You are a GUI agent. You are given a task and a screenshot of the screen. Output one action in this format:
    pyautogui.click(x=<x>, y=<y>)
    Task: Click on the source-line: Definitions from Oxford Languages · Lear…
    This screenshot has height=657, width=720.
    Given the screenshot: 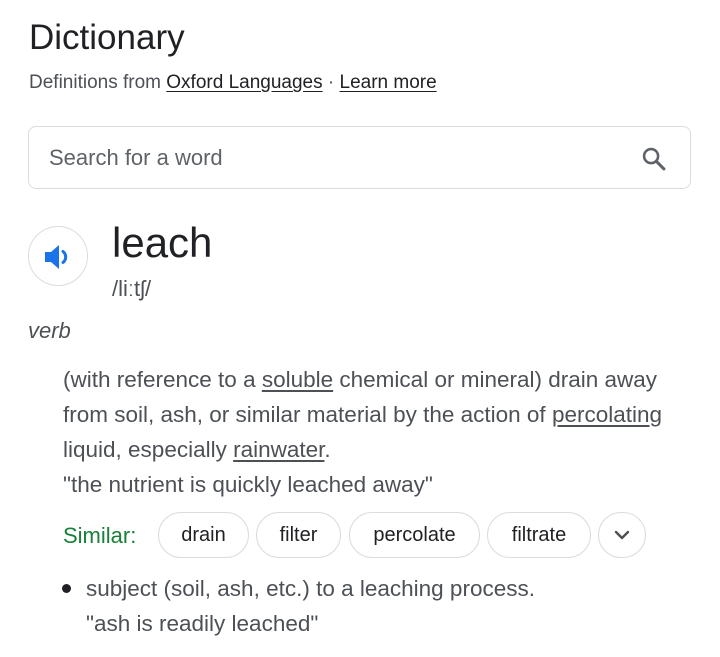 What is the action you would take?
    pyautogui.click(x=233, y=83)
    